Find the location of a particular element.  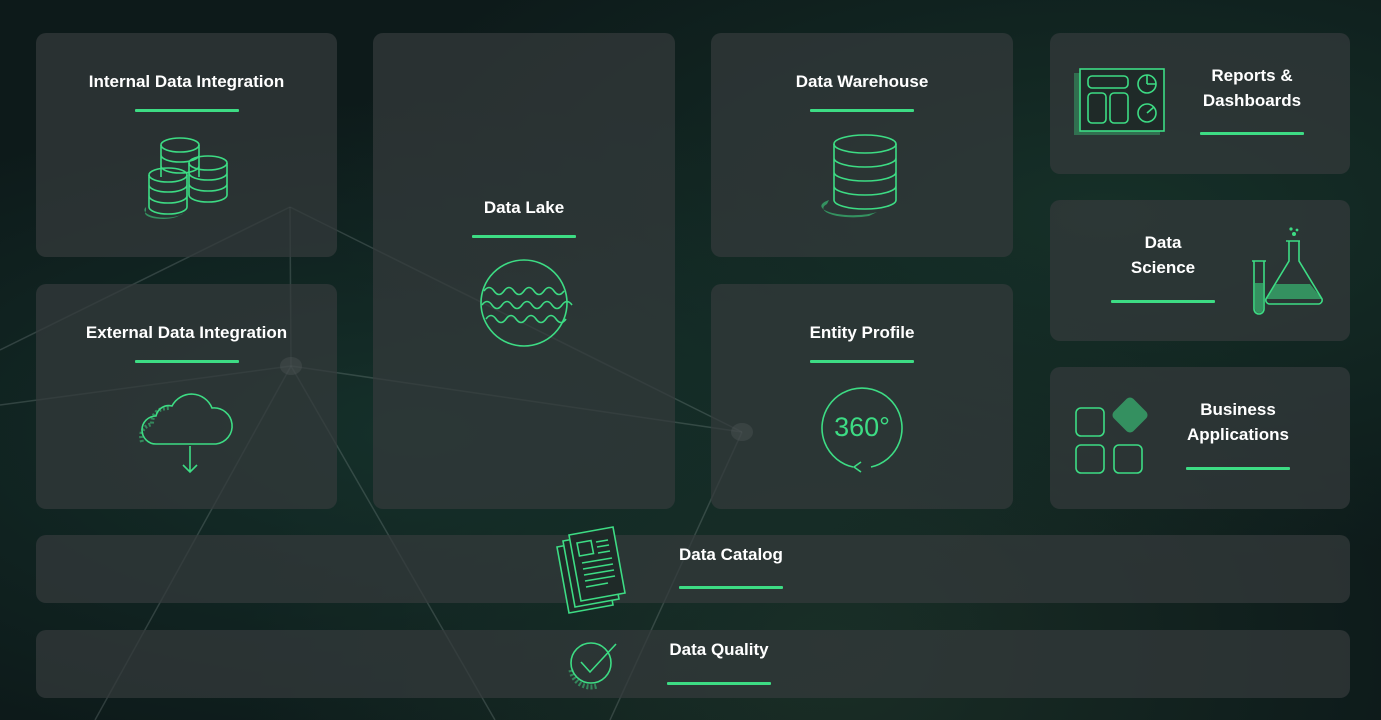

card-title: Data Catalog is located at coordinates (731, 554).